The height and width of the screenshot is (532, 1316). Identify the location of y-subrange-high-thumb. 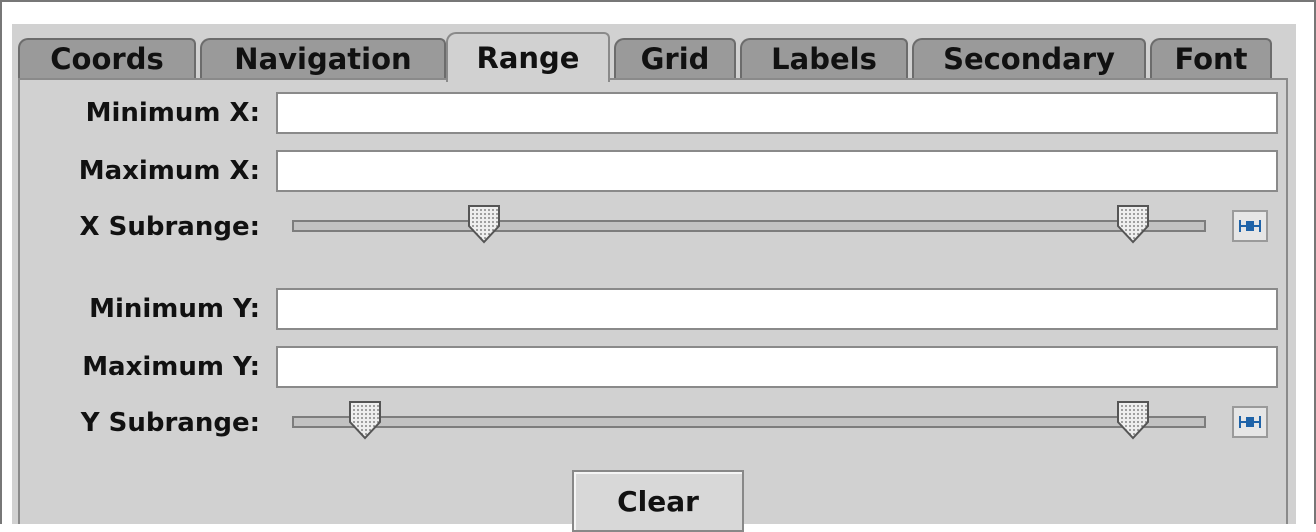
(1133, 420).